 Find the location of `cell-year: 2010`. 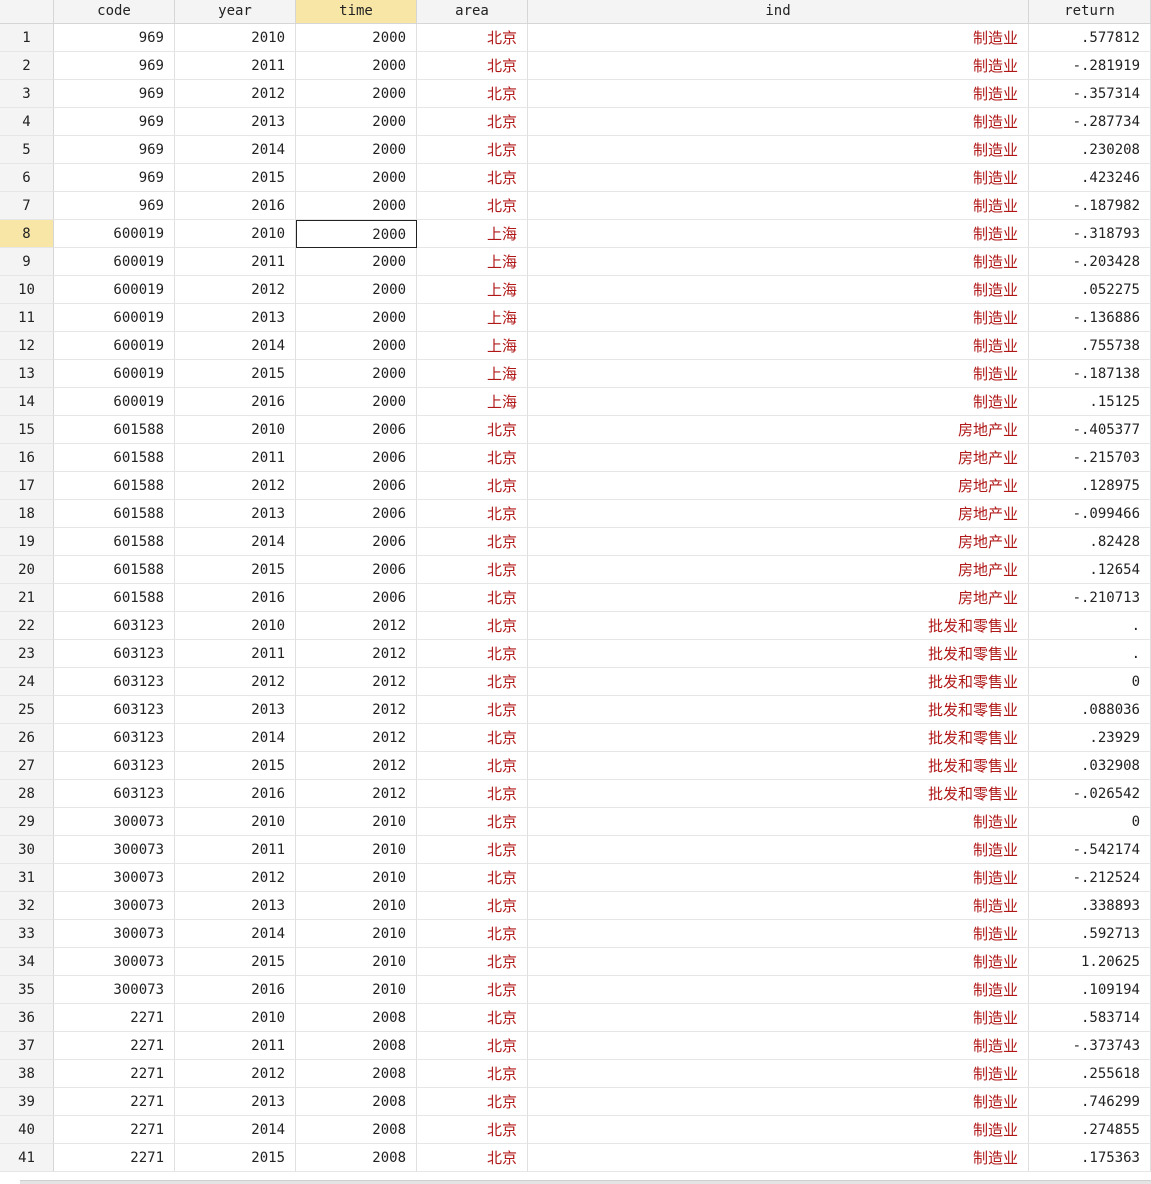

cell-year: 2010 is located at coordinates (235, 1018).